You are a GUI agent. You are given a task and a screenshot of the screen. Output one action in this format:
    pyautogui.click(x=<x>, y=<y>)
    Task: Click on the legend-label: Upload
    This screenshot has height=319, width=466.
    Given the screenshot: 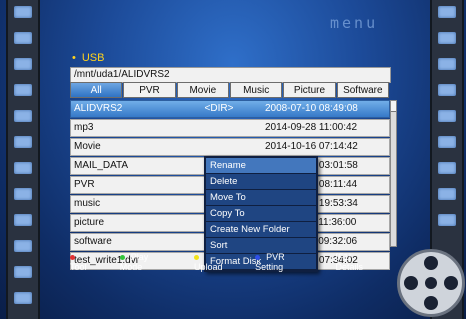 What is the action you would take?
    pyautogui.click(x=208, y=267)
    